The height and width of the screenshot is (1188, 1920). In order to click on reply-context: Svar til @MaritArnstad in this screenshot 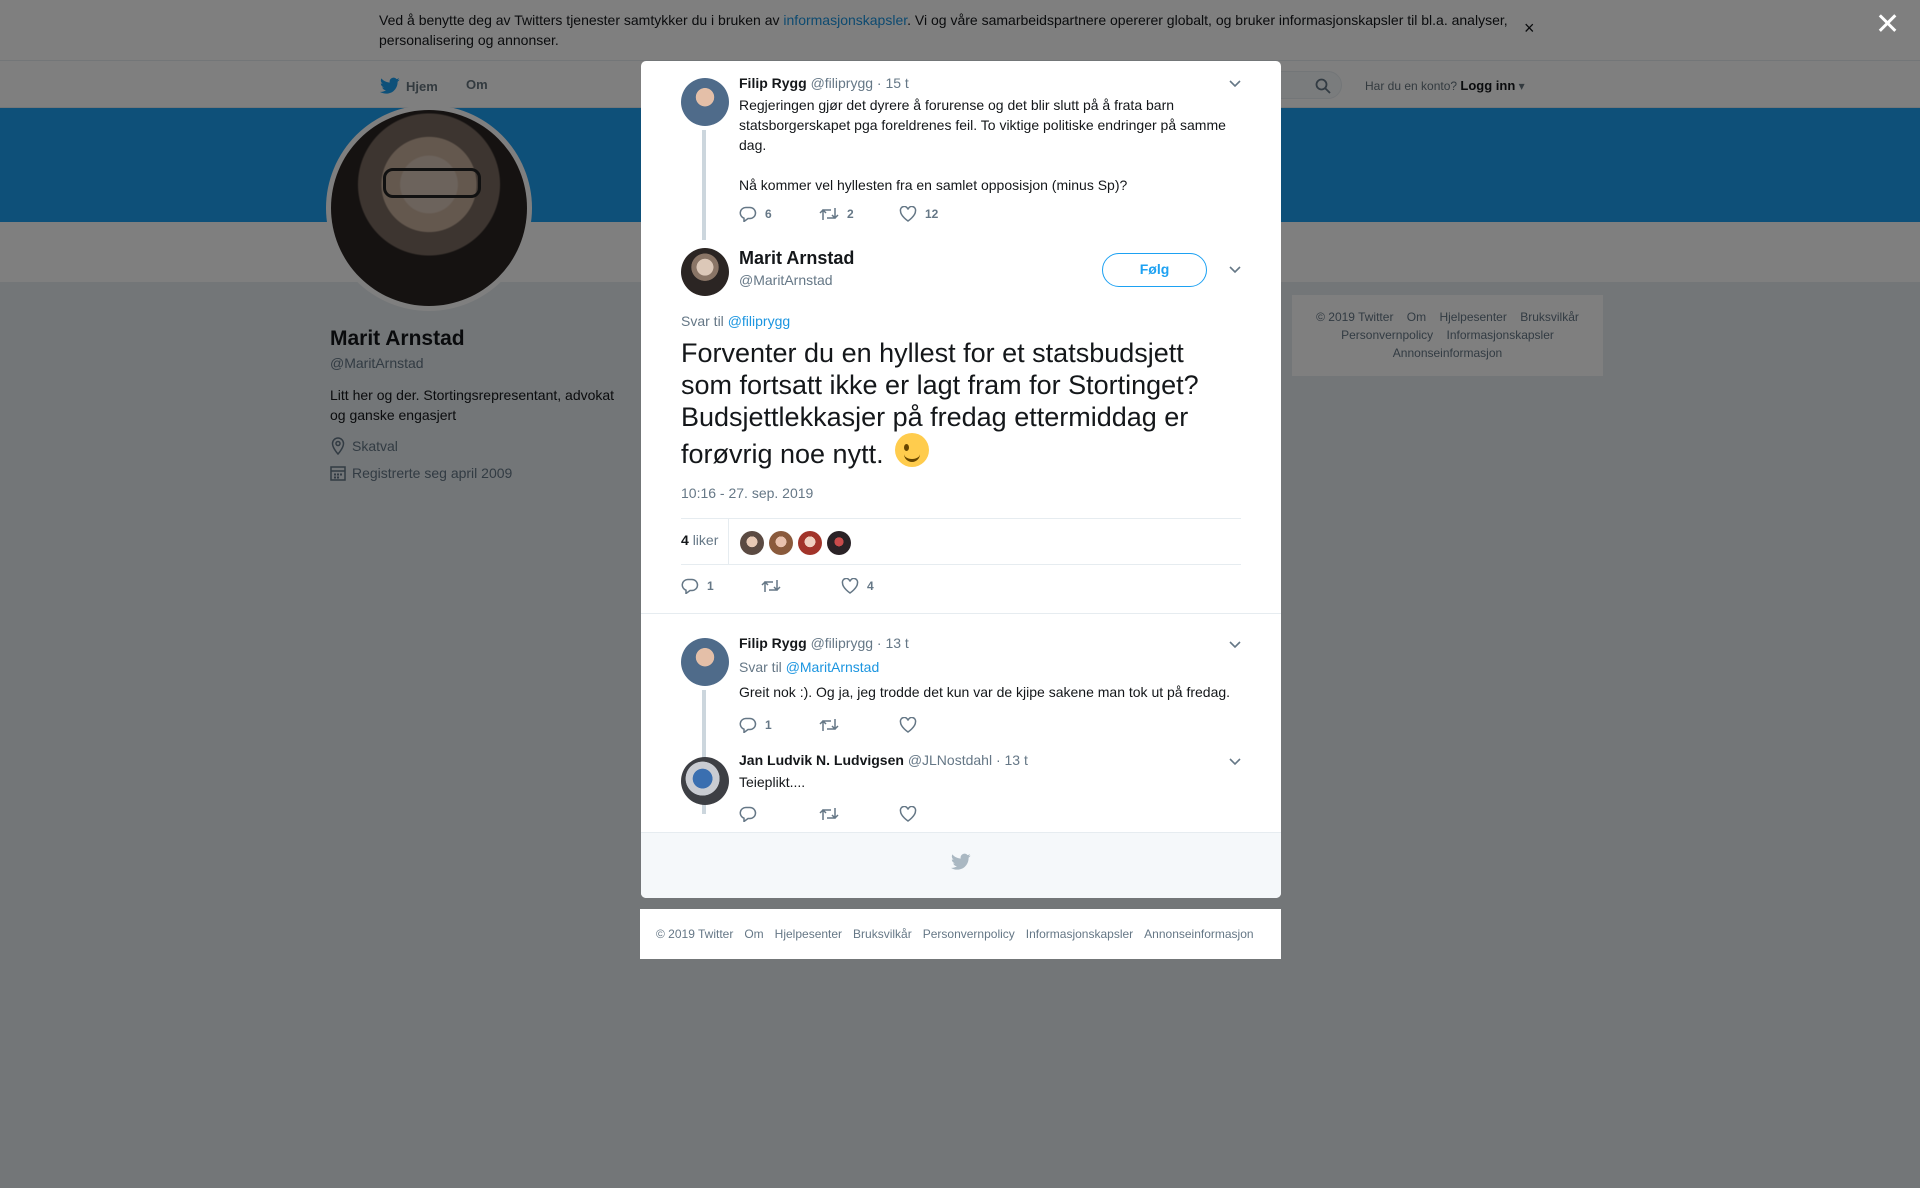, I will do `click(809, 667)`.